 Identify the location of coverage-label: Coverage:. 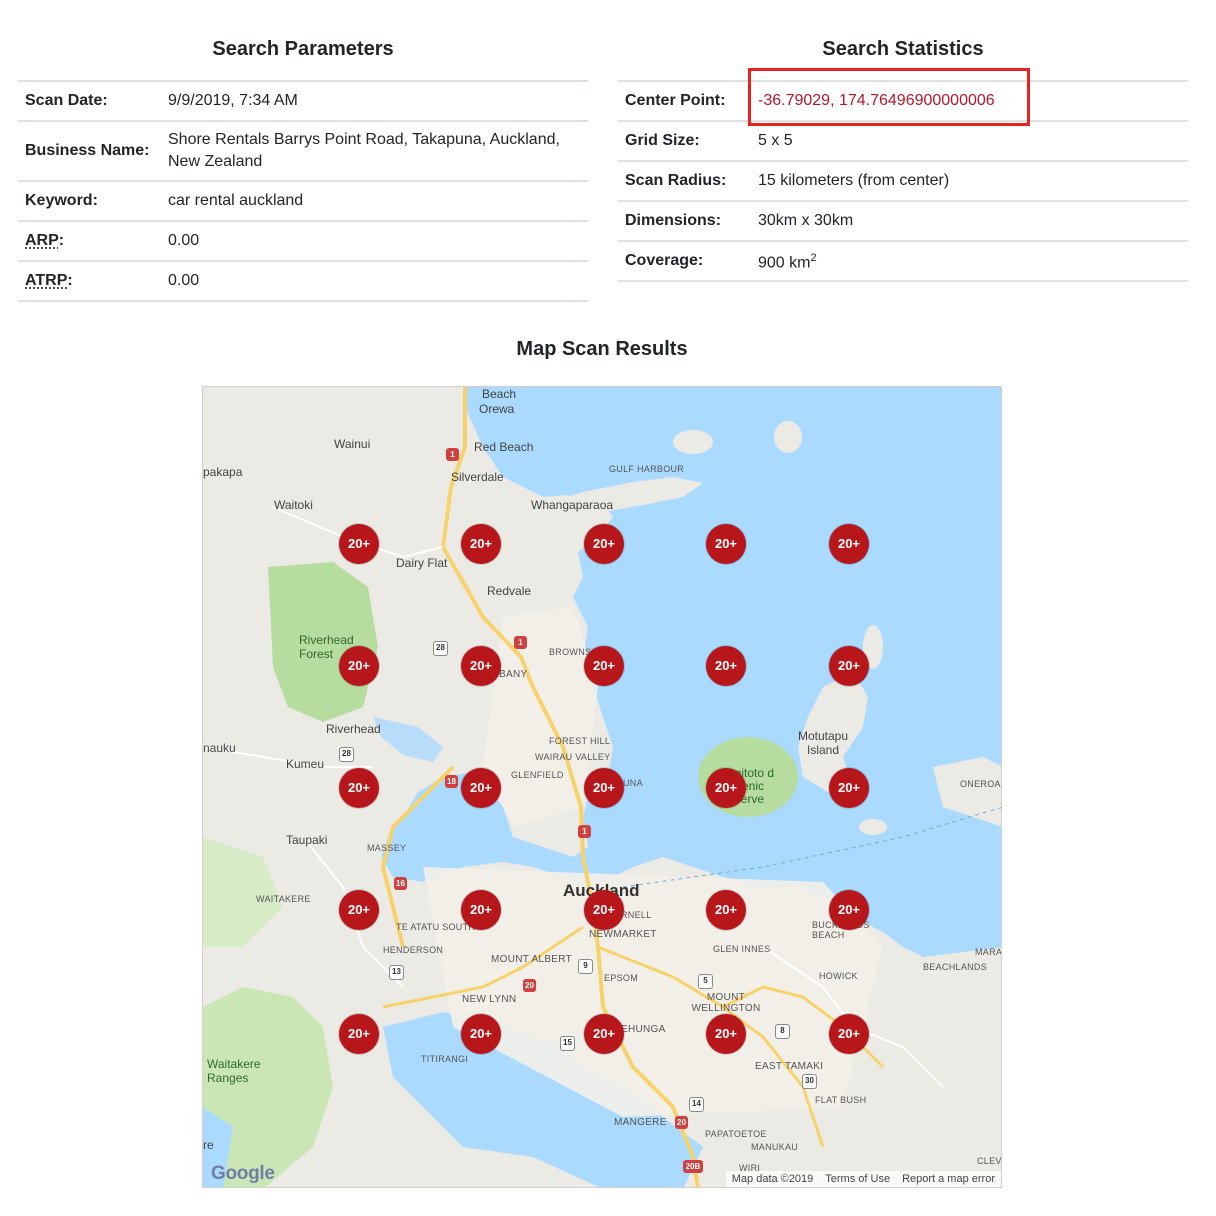
(664, 260).